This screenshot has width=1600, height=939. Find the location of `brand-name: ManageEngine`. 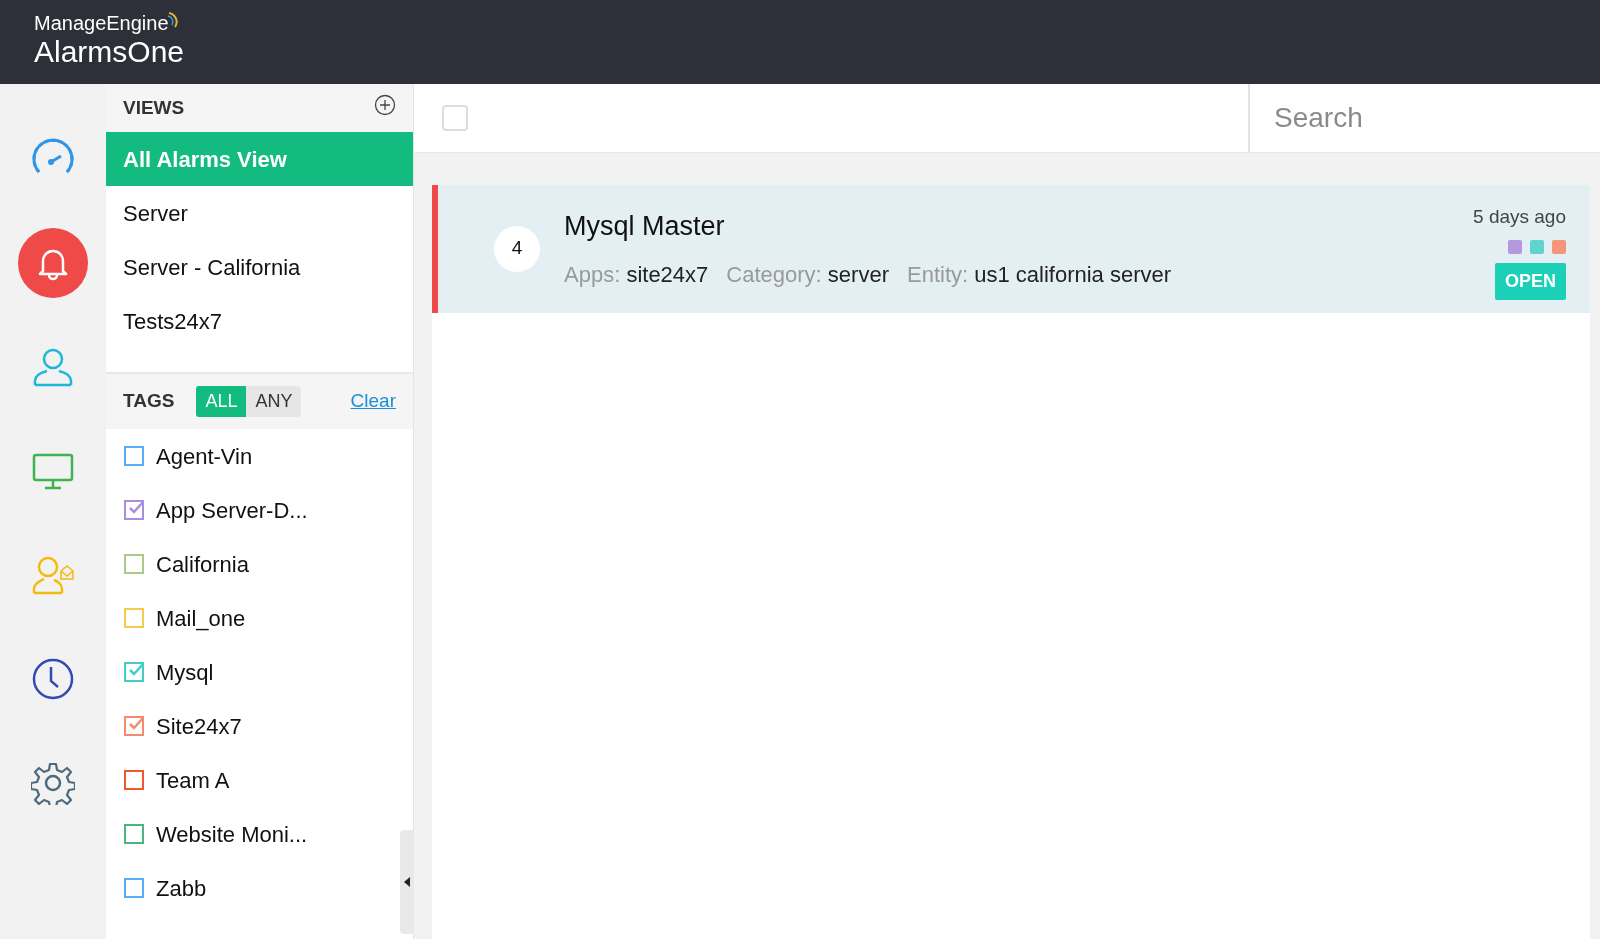

brand-name: ManageEngine is located at coordinates (101, 23).